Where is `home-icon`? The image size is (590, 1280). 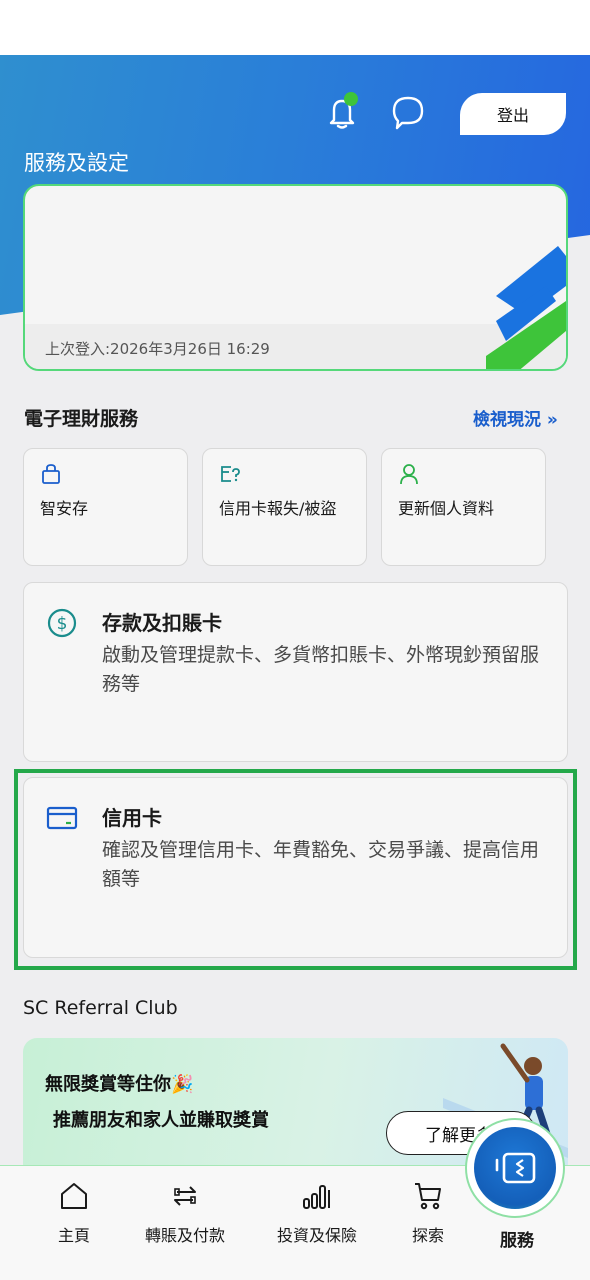 home-icon is located at coordinates (74, 1196).